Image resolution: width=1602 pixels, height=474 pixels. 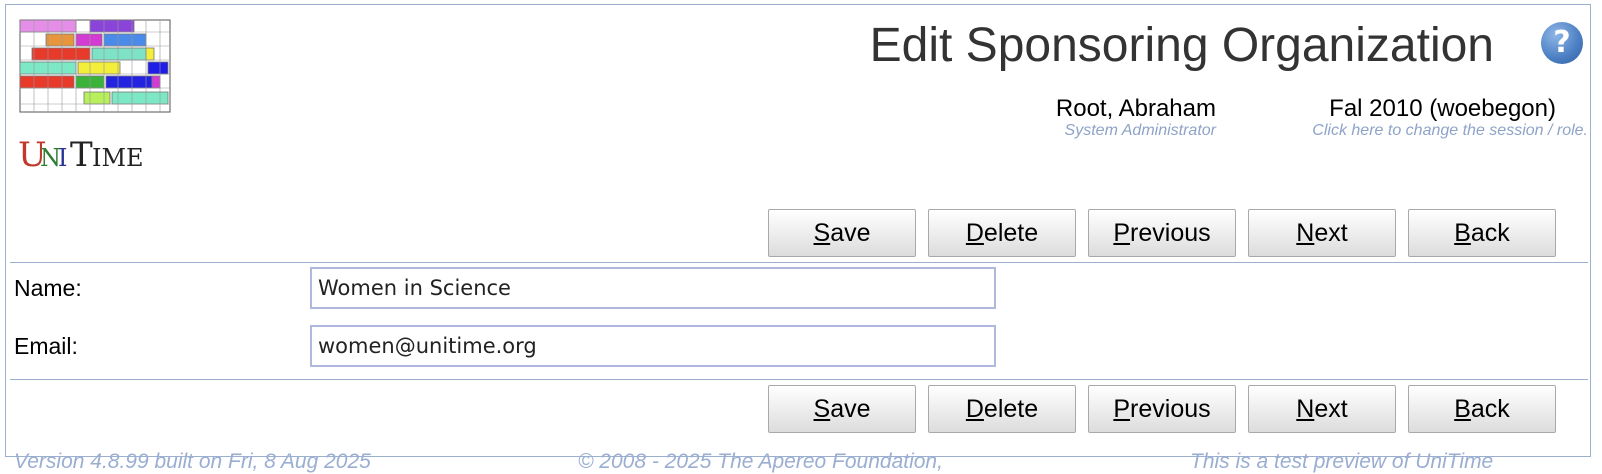 What do you see at coordinates (799, 379) in the screenshot?
I see `divider-bottom` at bounding box center [799, 379].